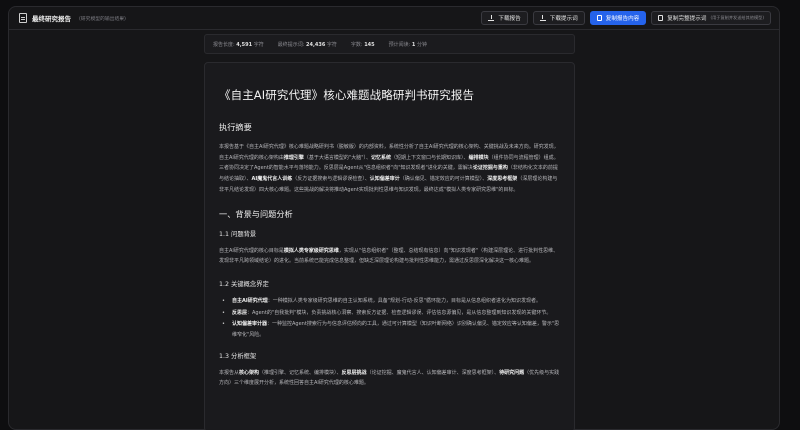 The height and width of the screenshot is (430, 800). What do you see at coordinates (244, 44) in the screenshot?
I see `stat-value: 4,591` at bounding box center [244, 44].